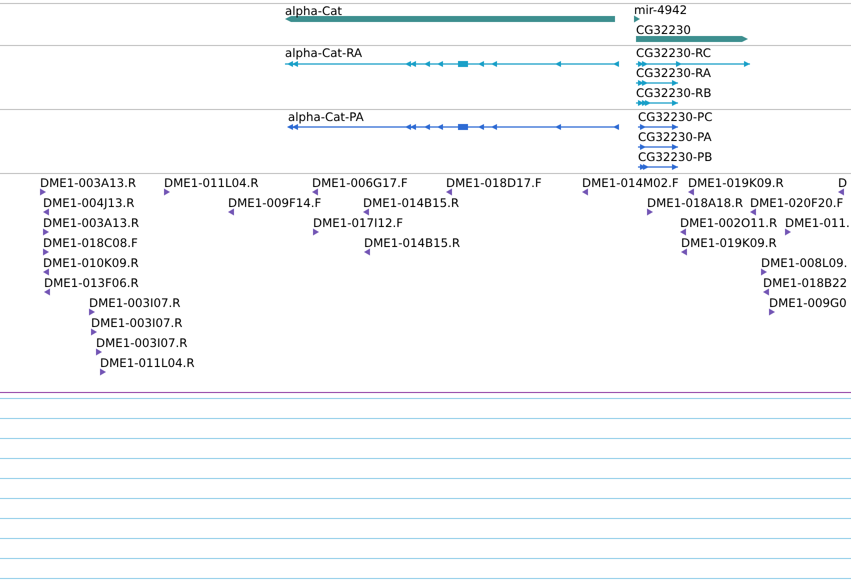 The image size is (851, 581). Describe the element at coordinates (661, 10) in the screenshot. I see `feature-label: mir-4942` at that location.